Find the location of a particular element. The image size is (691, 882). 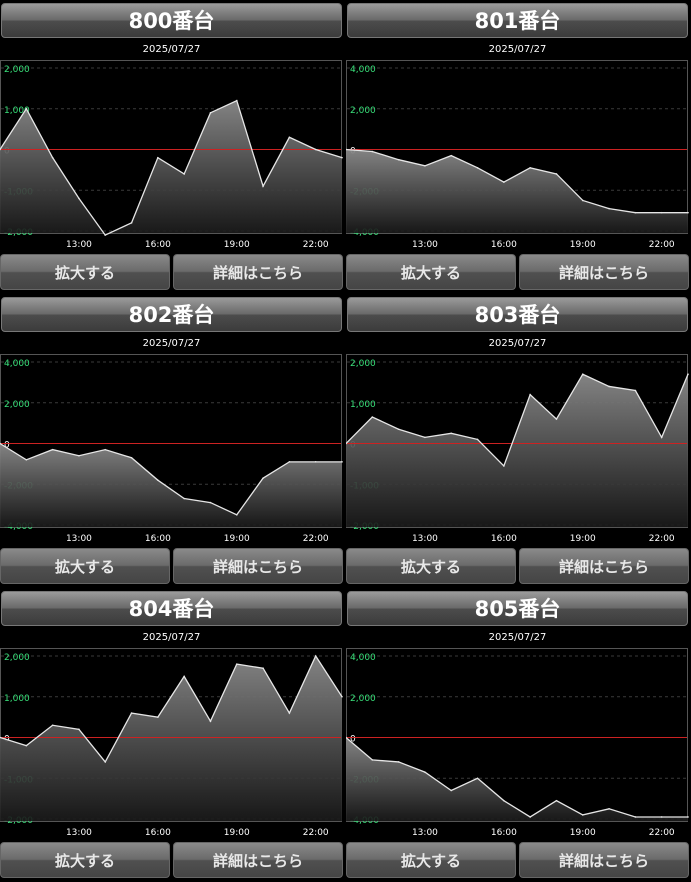

machine-title: 802番台 is located at coordinates (171, 314).